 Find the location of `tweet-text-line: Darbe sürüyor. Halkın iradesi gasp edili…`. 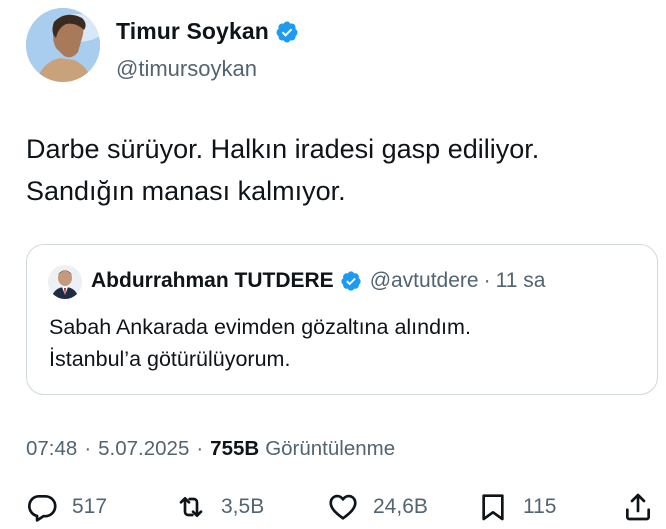

tweet-text-line: Darbe sürüyor. Halkın iradesi gasp edili… is located at coordinates (283, 149).